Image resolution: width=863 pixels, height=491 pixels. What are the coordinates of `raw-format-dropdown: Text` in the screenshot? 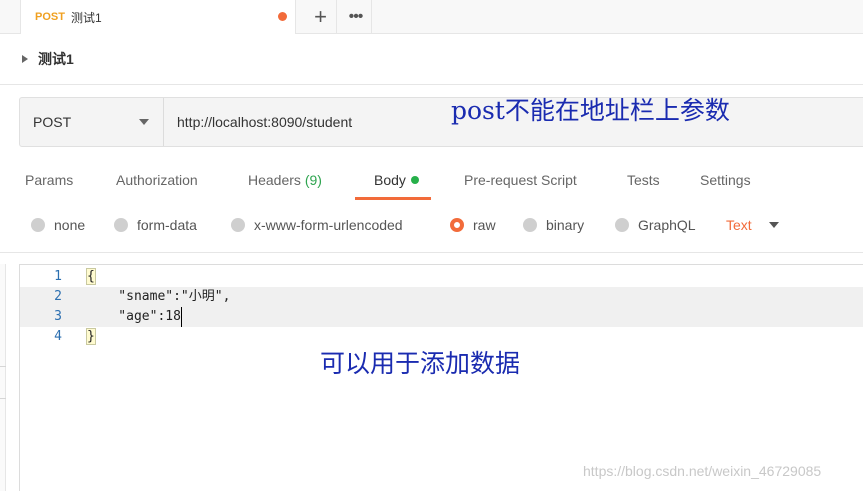 It's located at (752, 225).